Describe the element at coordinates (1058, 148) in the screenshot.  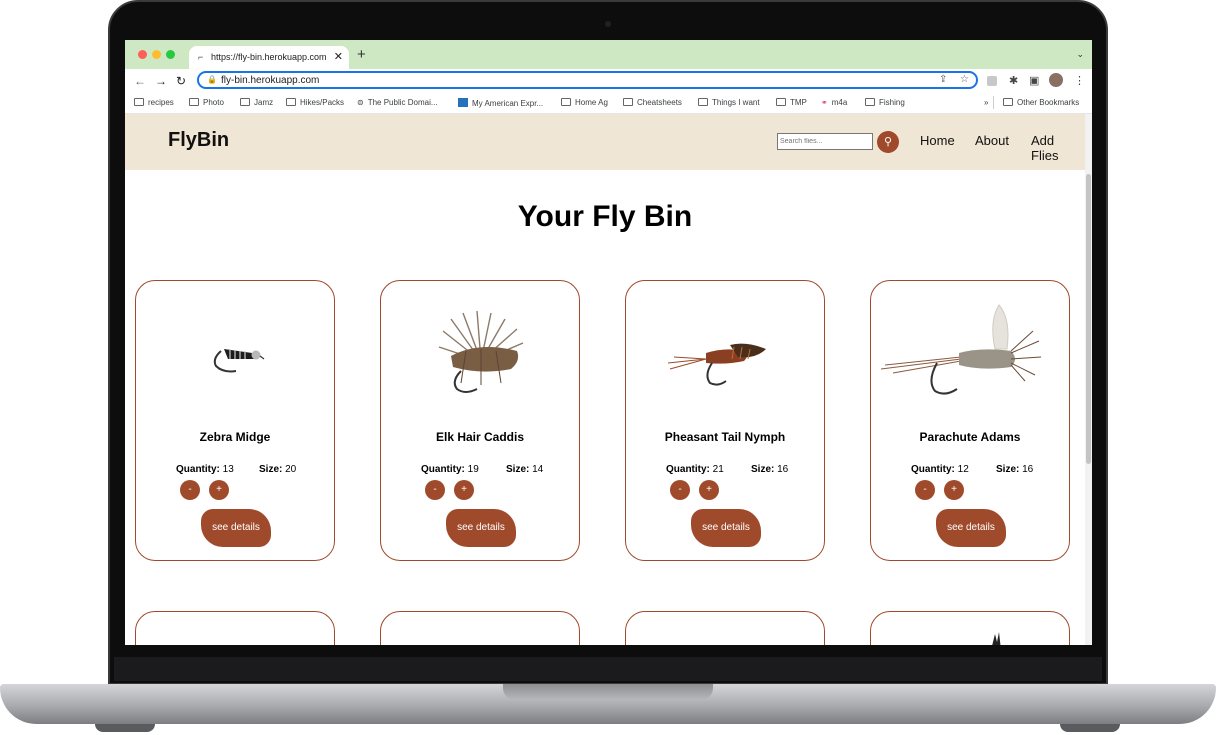
I see `nav-add-flies: Add Flies` at that location.